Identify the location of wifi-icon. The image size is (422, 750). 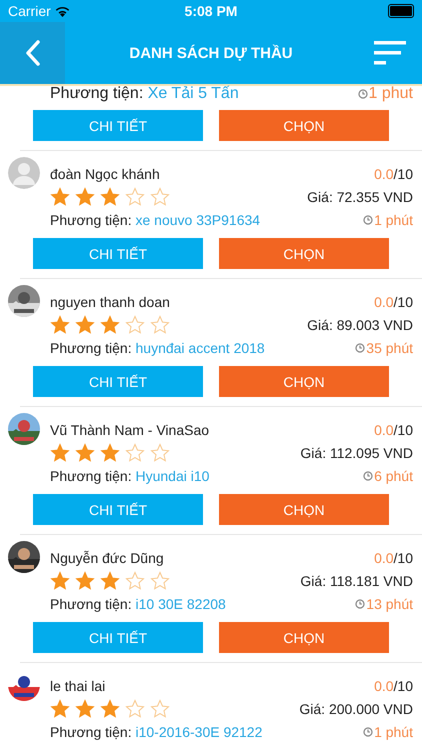
(62, 11).